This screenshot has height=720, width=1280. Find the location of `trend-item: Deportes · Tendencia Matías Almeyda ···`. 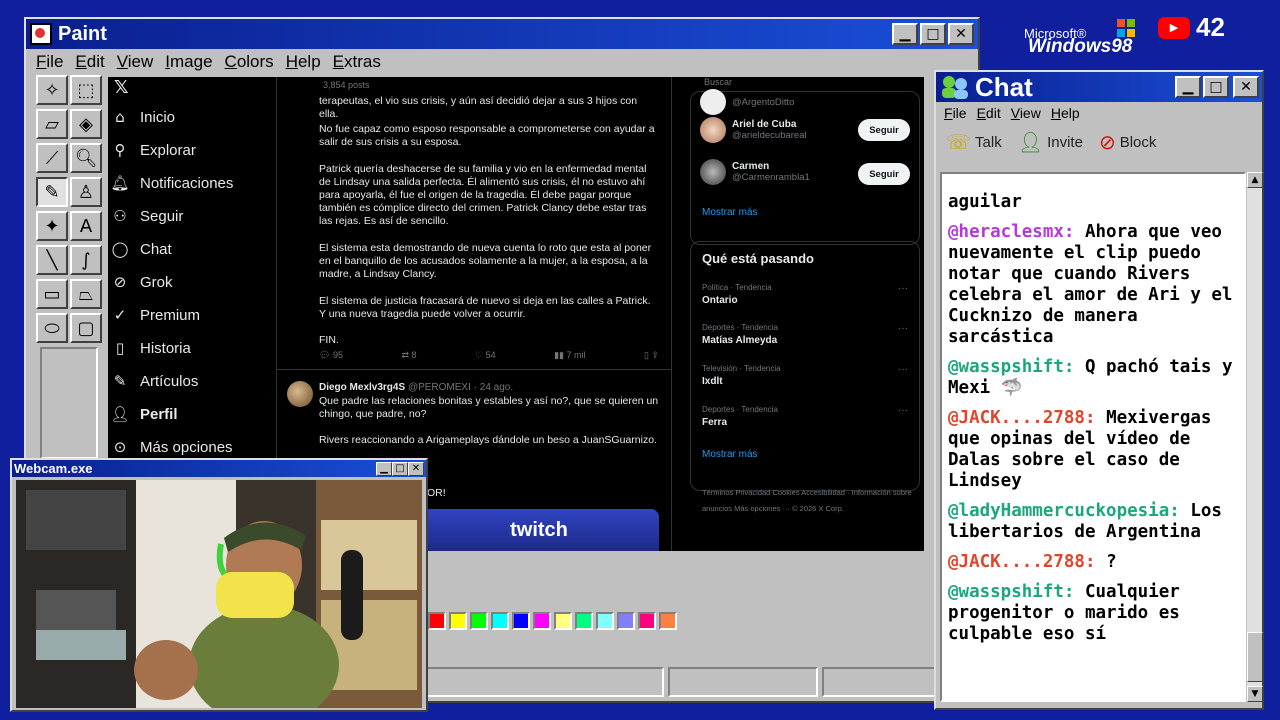

trend-item: Deportes · Tendencia Matías Almeyda ··· is located at coordinates (805, 334).